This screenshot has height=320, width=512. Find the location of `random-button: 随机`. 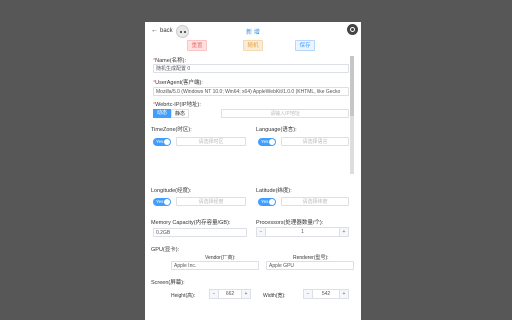

random-button: 随机 is located at coordinates (253, 45).